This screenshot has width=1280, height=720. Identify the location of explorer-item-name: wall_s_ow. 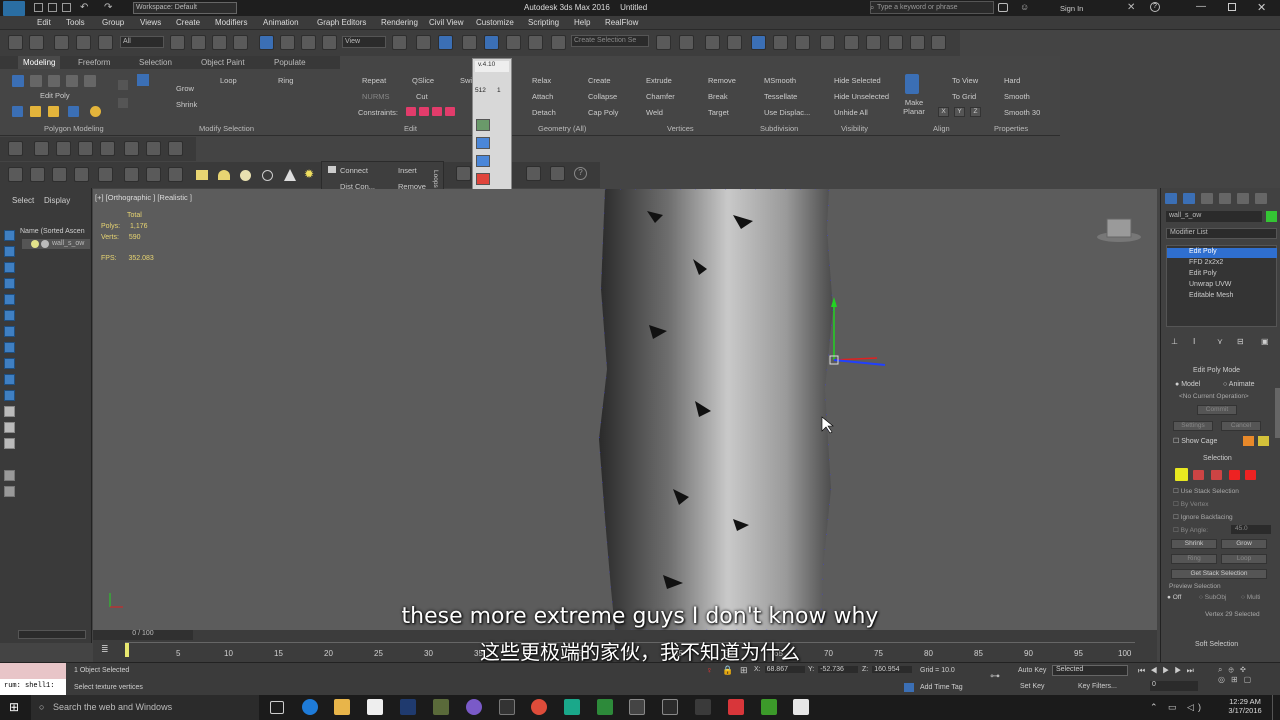
(68, 243).